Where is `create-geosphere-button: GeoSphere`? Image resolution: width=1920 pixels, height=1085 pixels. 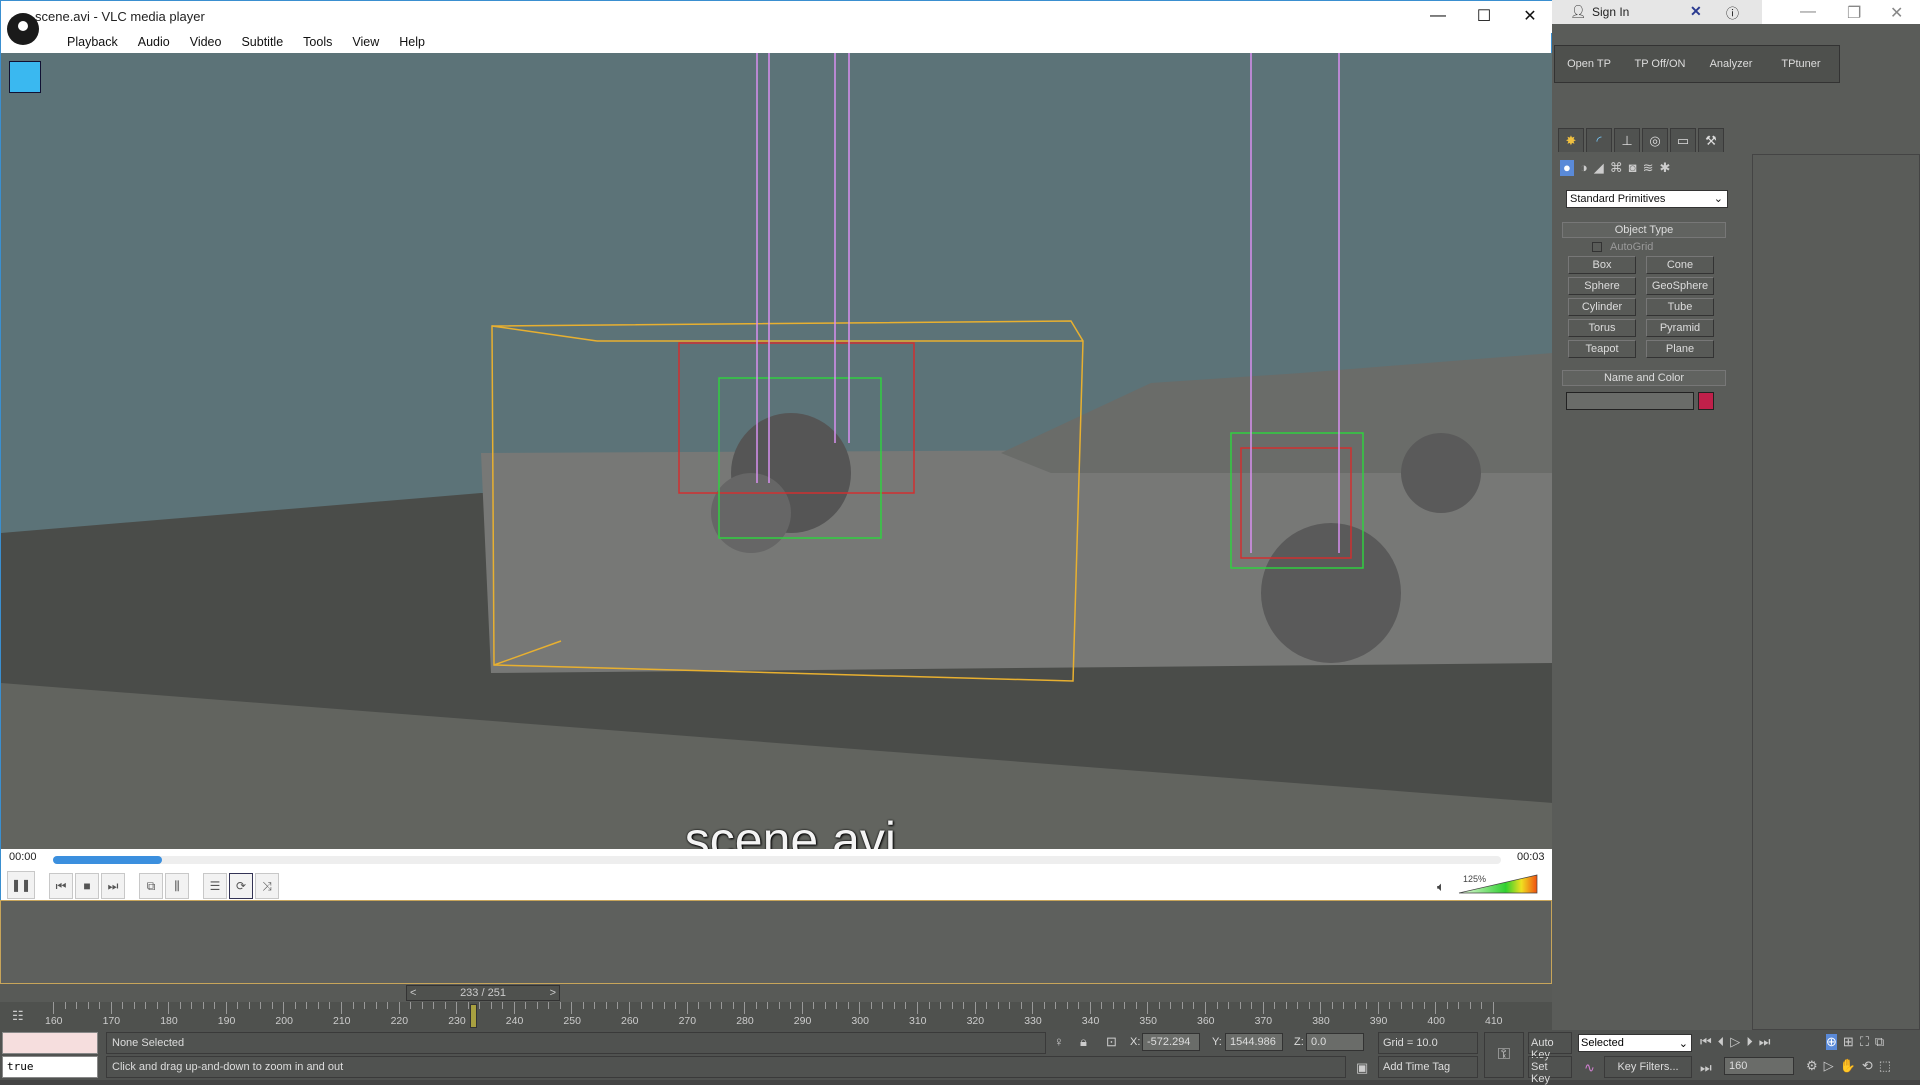
create-geosphere-button: GeoSphere is located at coordinates (1680, 286).